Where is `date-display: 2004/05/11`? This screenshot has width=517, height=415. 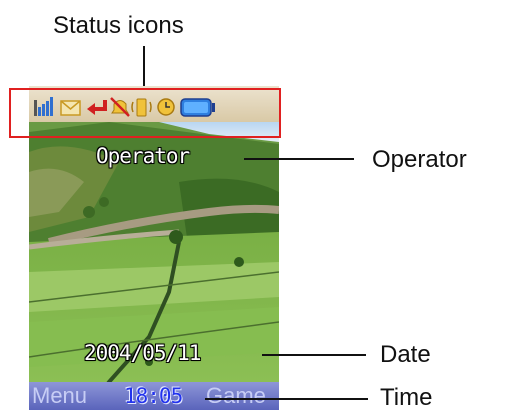
date-display: 2004/05/11 is located at coordinates (142, 353).